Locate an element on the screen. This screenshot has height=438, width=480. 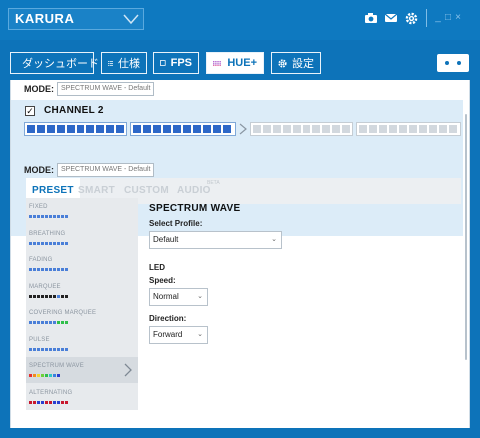
beta-badge: BETA is located at coordinates (213, 183).